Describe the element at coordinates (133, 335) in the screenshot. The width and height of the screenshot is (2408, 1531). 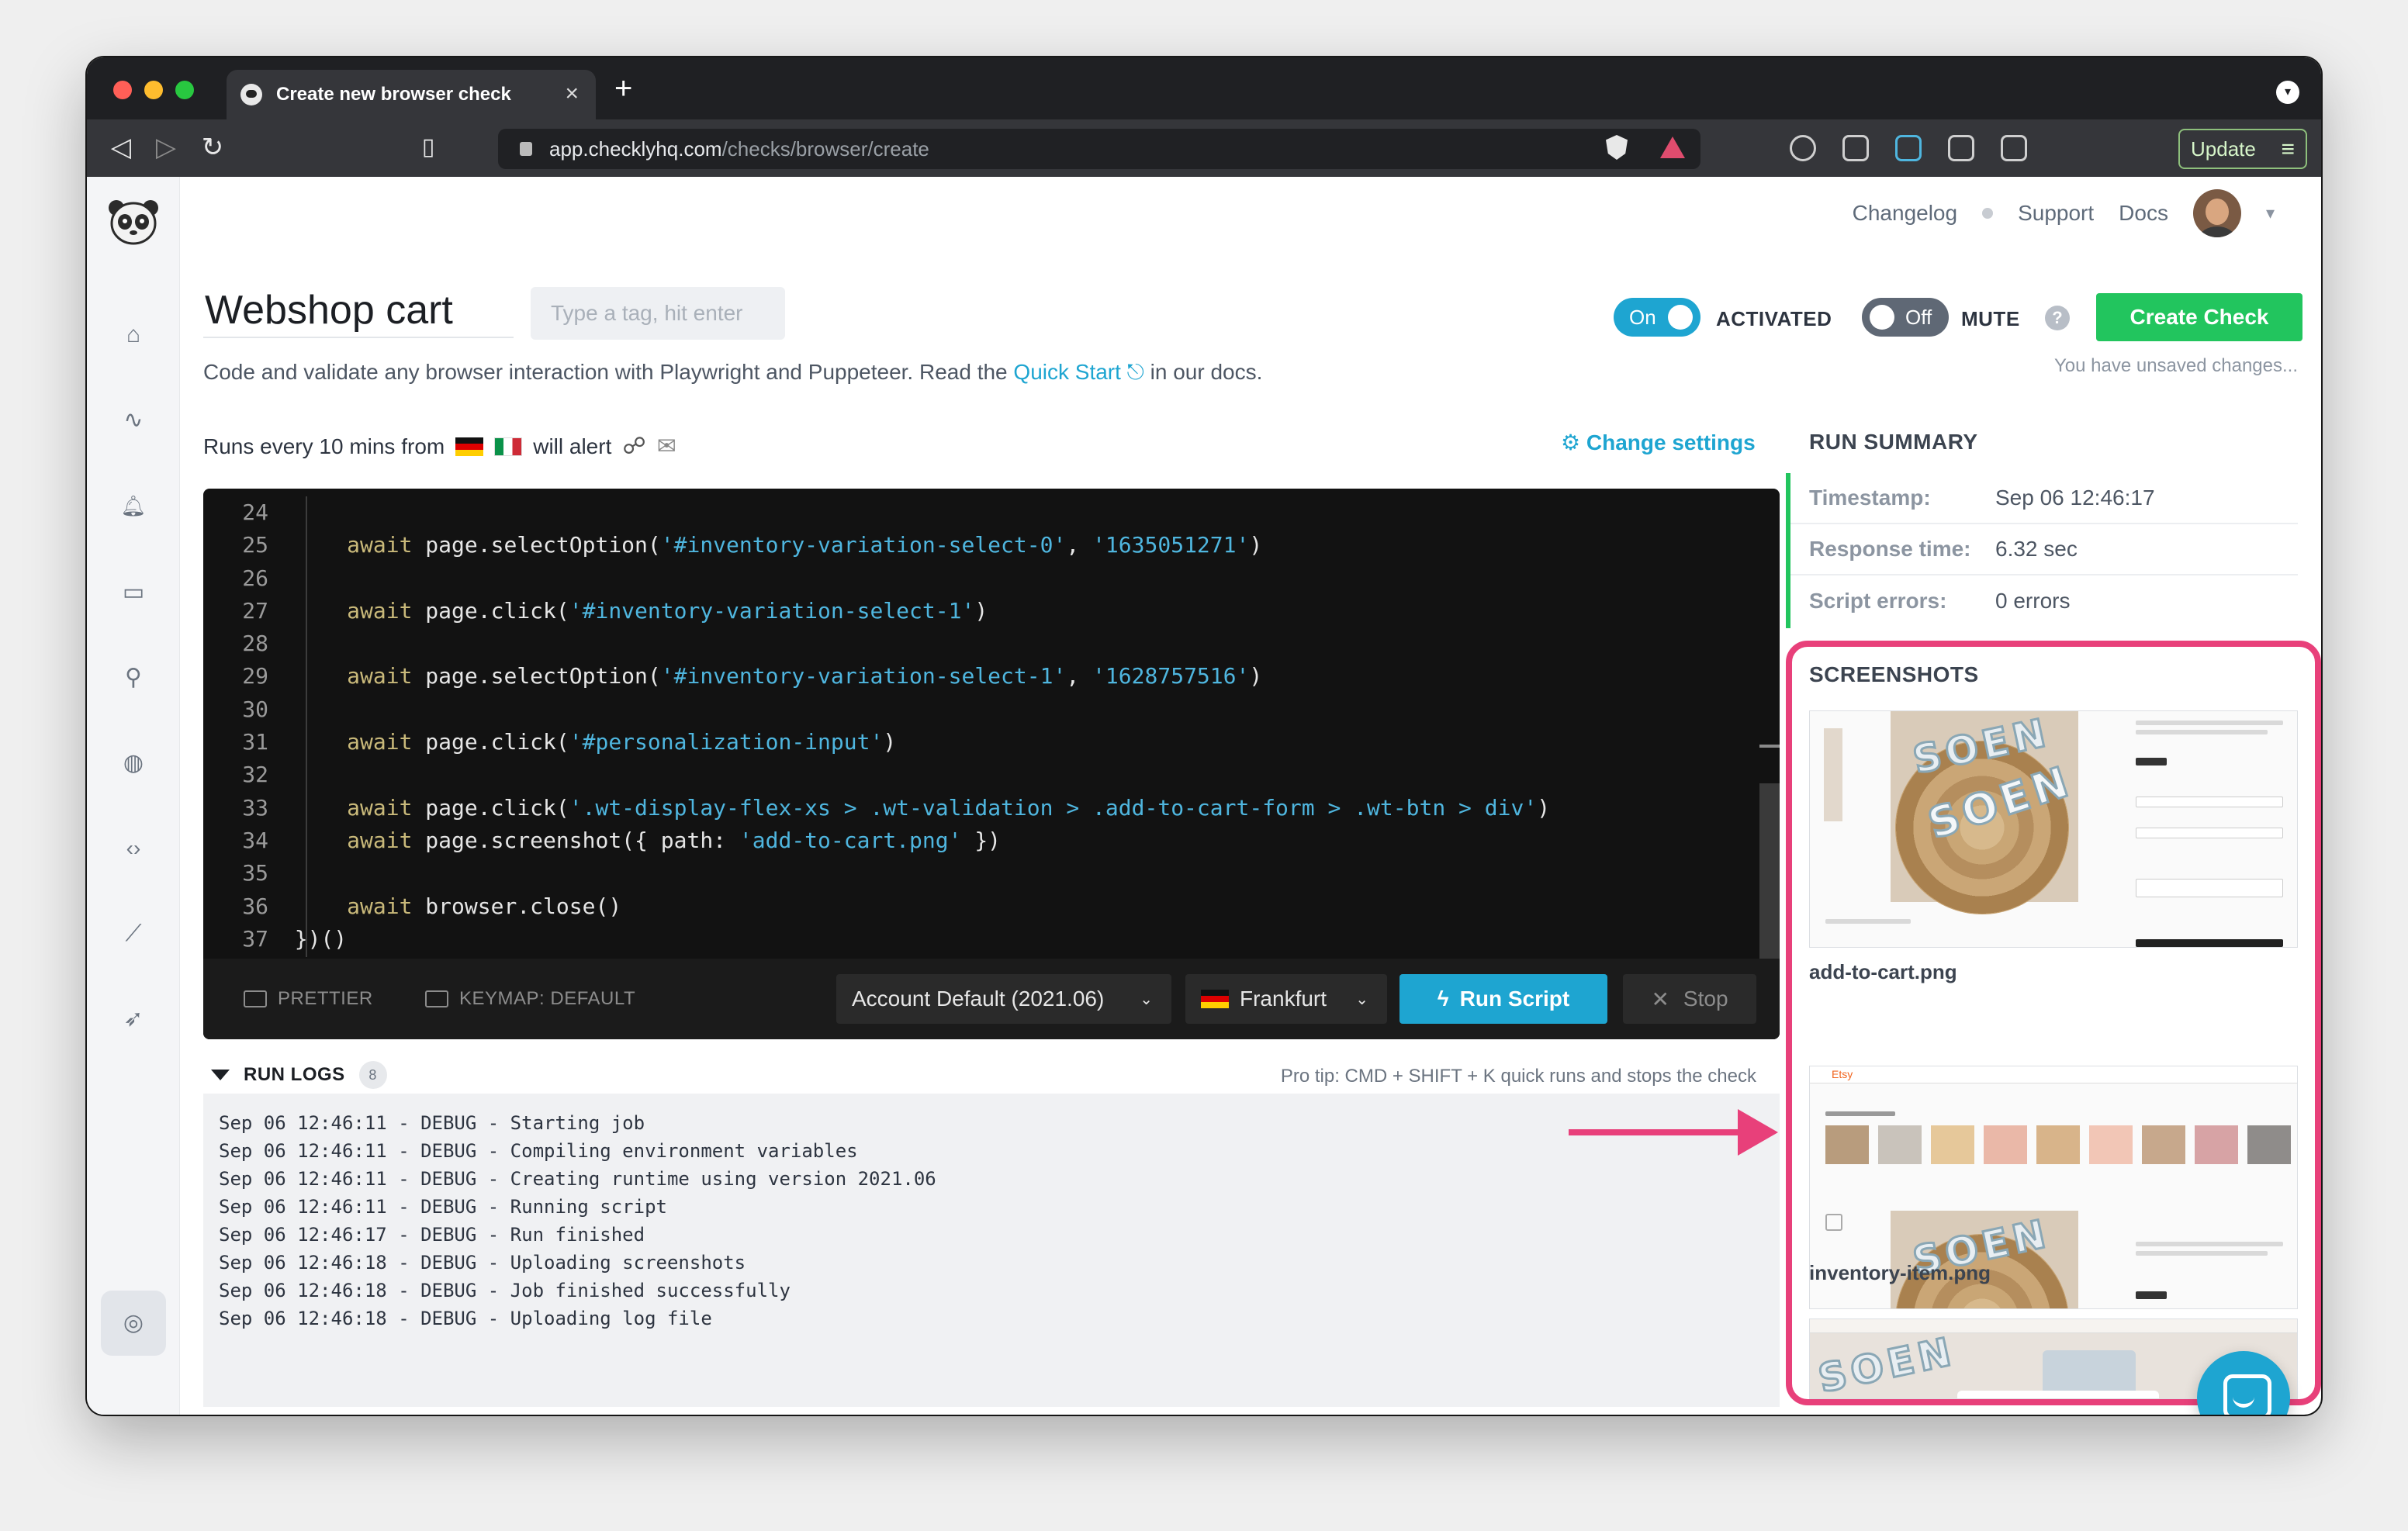
I see `home-icon: ⌂` at that location.